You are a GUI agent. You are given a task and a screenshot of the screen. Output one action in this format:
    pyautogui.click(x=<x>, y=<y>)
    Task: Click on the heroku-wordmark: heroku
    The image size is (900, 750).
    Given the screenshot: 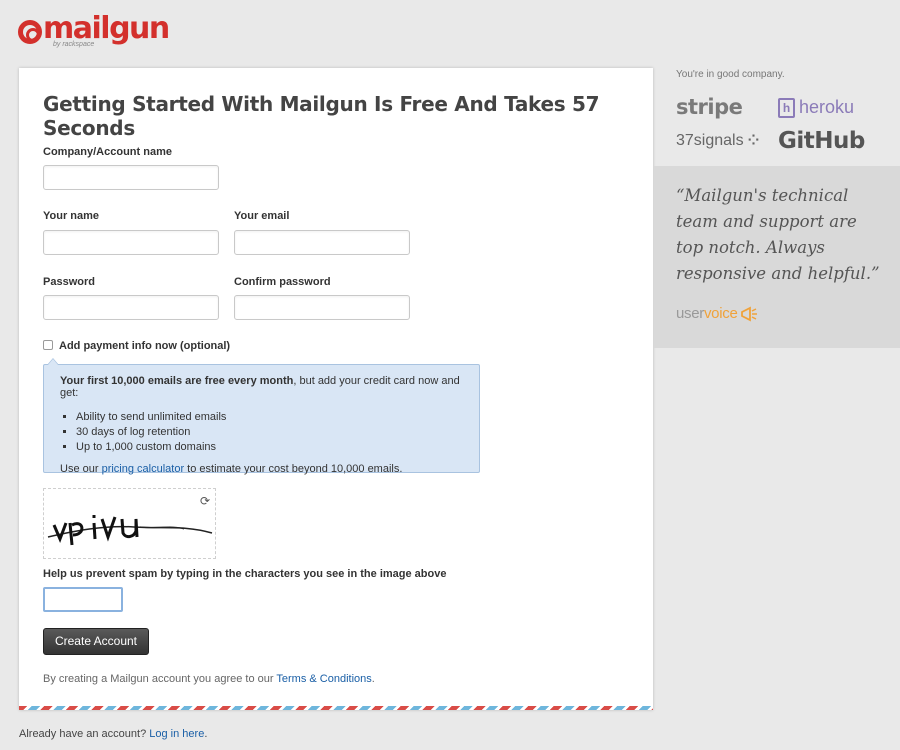 What is the action you would take?
    pyautogui.click(x=827, y=107)
    